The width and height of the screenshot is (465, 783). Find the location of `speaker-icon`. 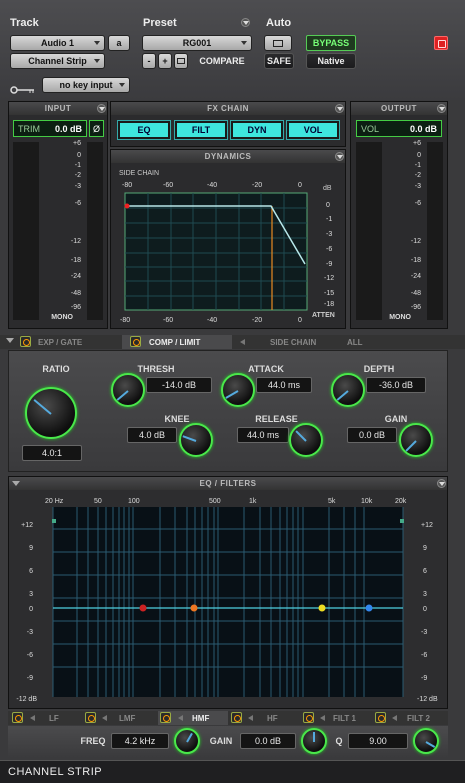

speaker-icon is located at coordinates (242, 342).